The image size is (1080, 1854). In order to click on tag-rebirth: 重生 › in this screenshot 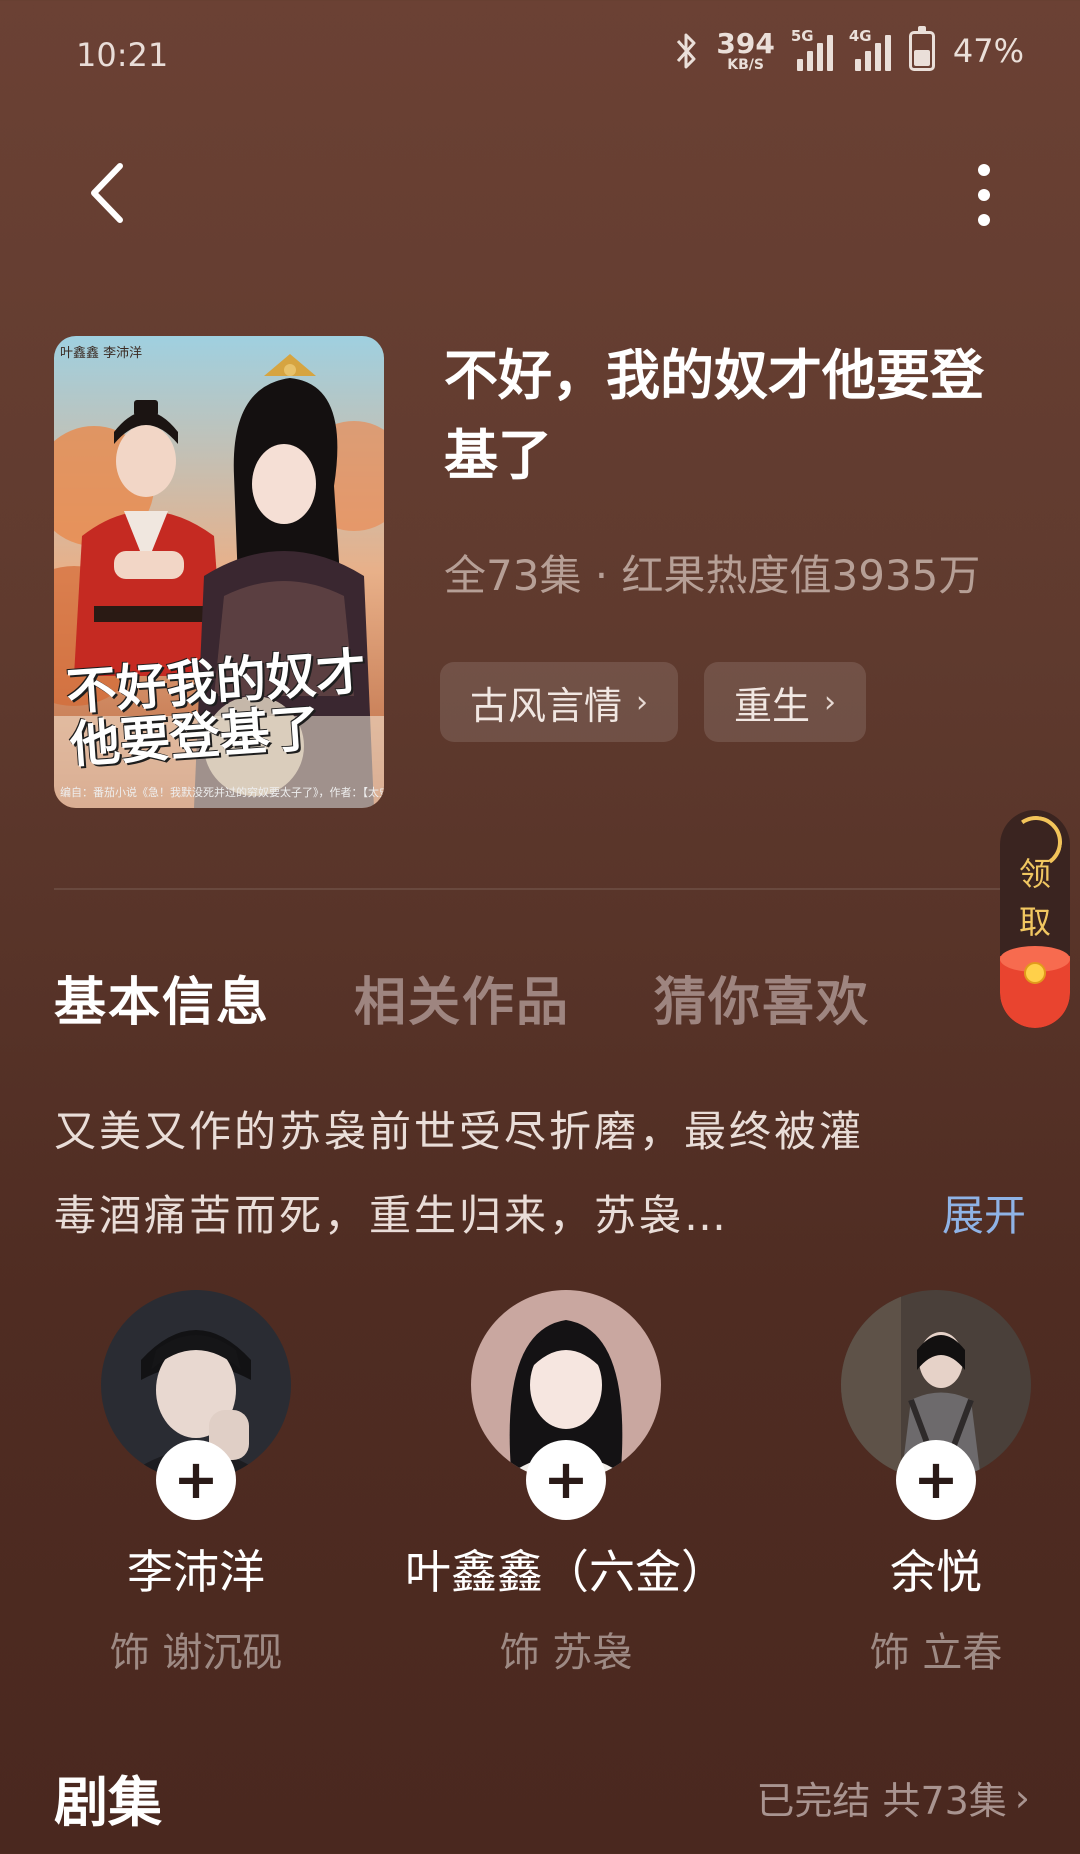, I will do `click(785, 702)`.